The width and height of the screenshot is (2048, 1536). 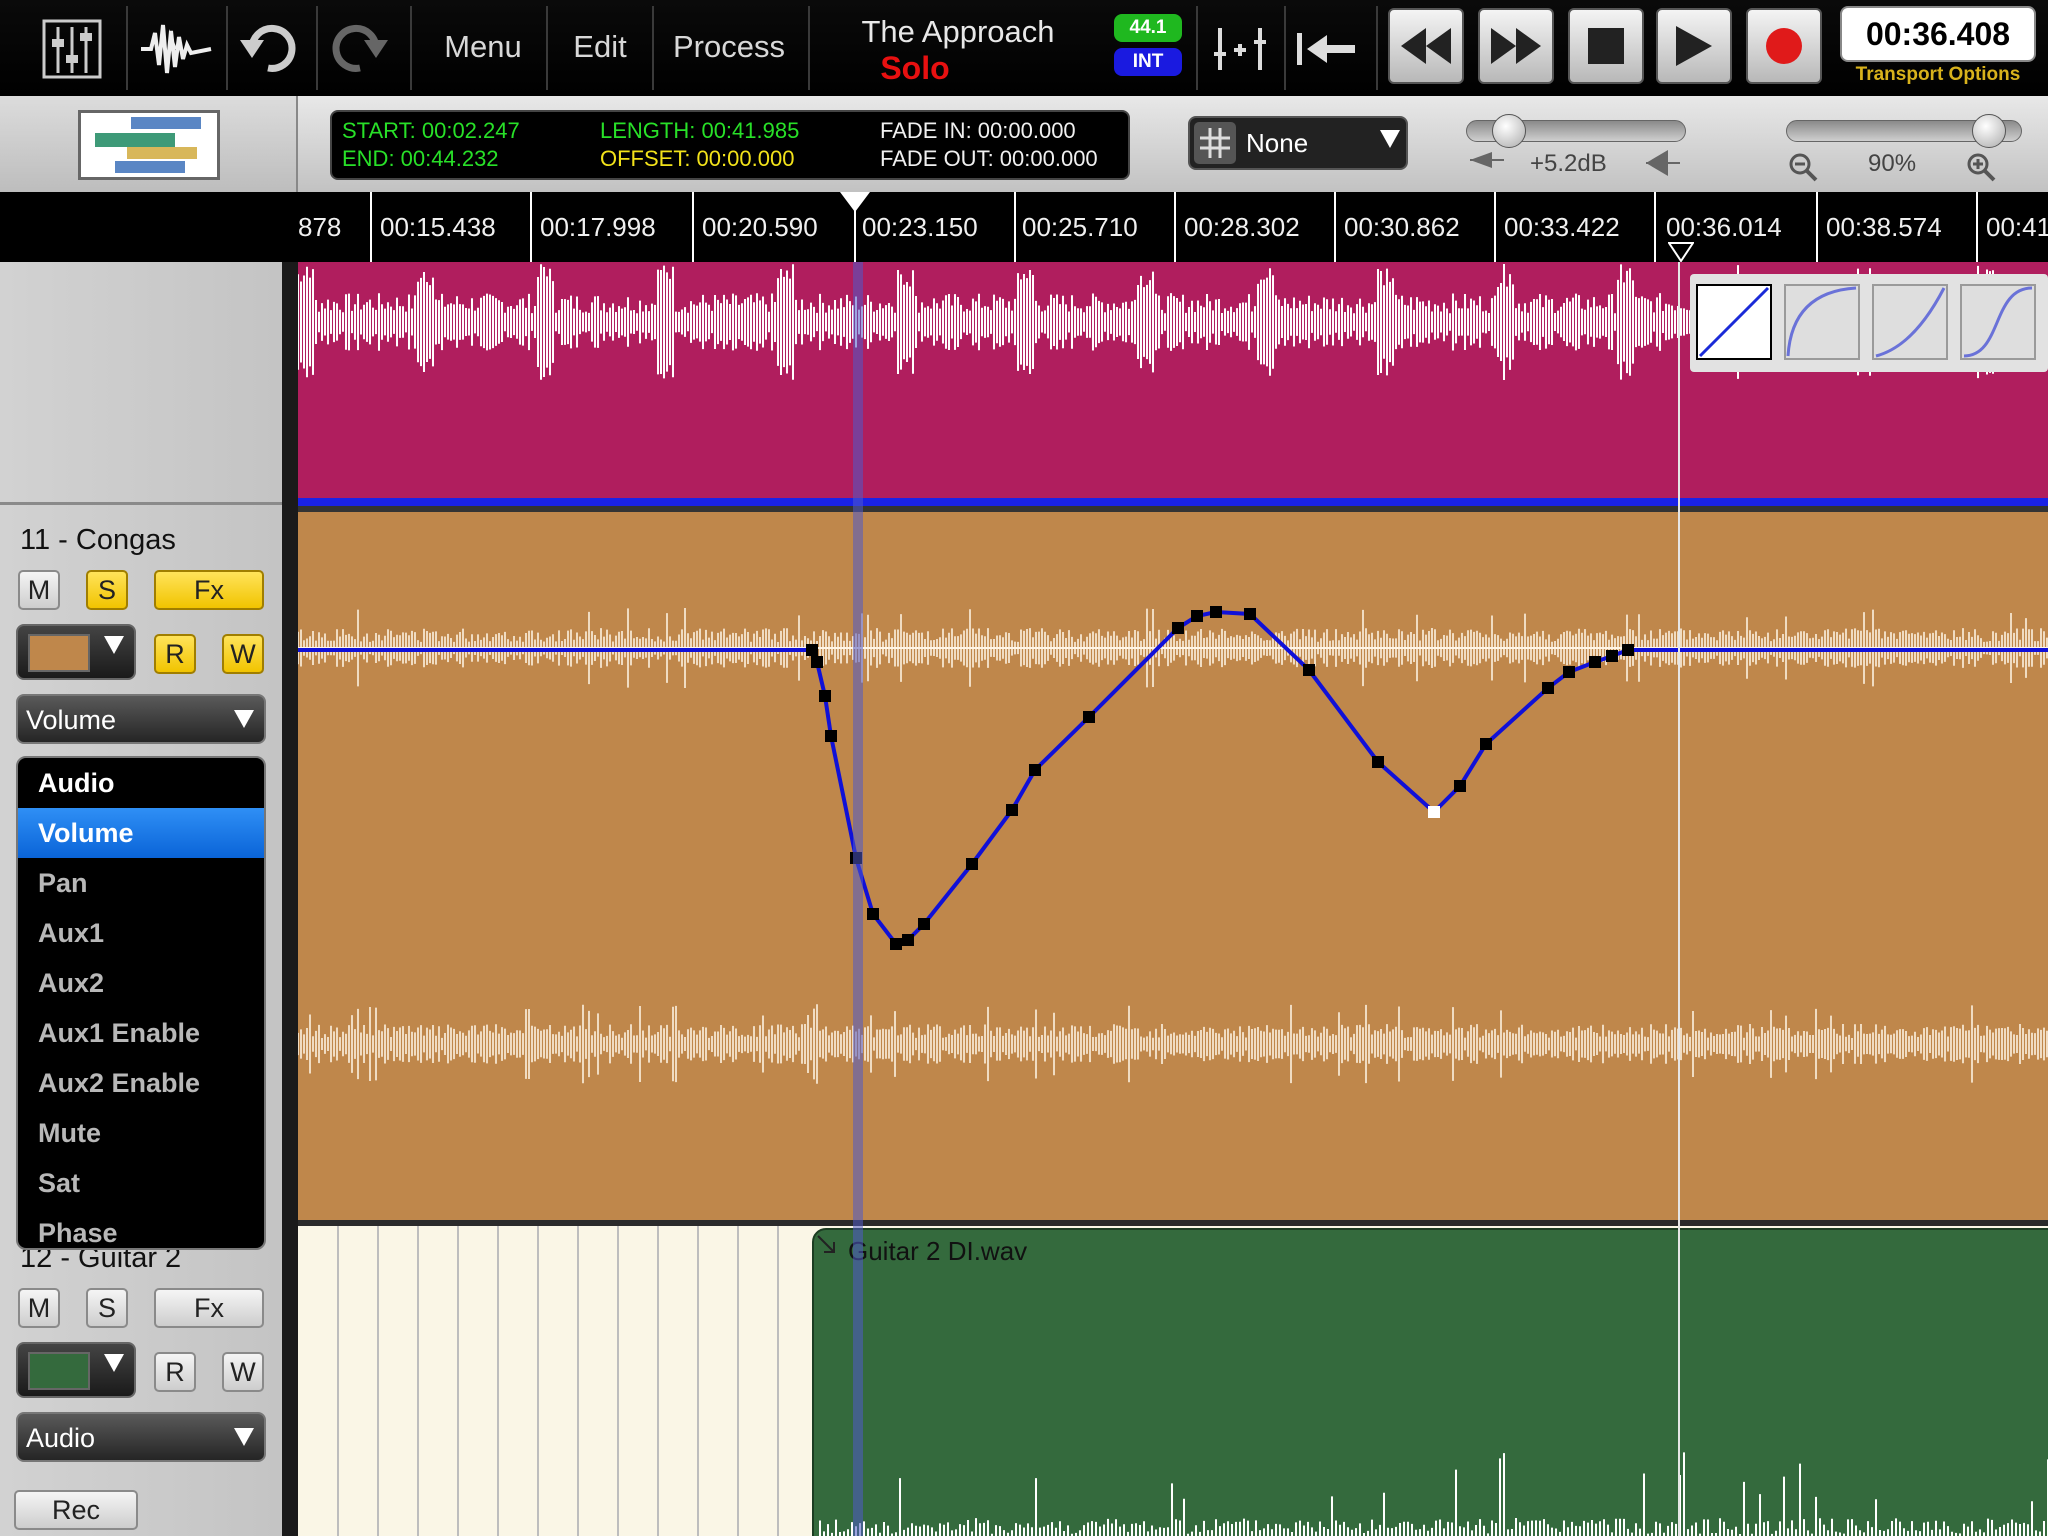 What do you see at coordinates (141, 883) in the screenshot?
I see `dropdown-item-pan: Pan` at bounding box center [141, 883].